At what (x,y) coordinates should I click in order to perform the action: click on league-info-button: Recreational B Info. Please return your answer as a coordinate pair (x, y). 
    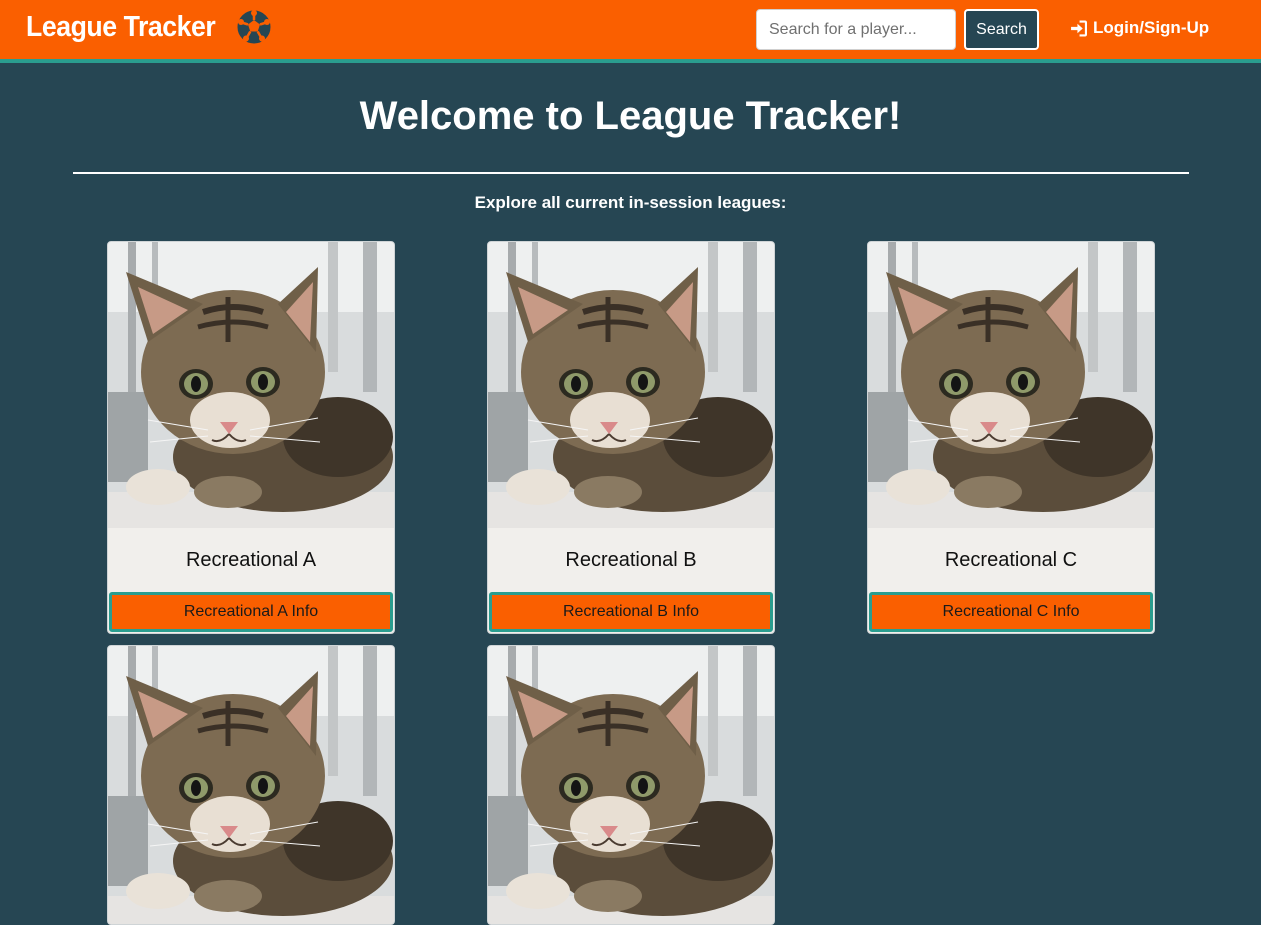
    Looking at the image, I should click on (631, 612).